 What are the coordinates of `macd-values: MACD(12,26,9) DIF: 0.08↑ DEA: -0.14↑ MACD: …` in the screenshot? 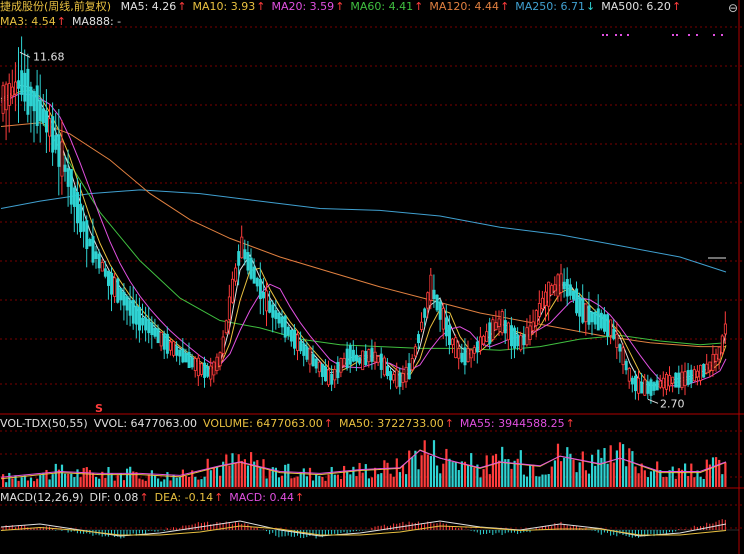 It's located at (155, 497).